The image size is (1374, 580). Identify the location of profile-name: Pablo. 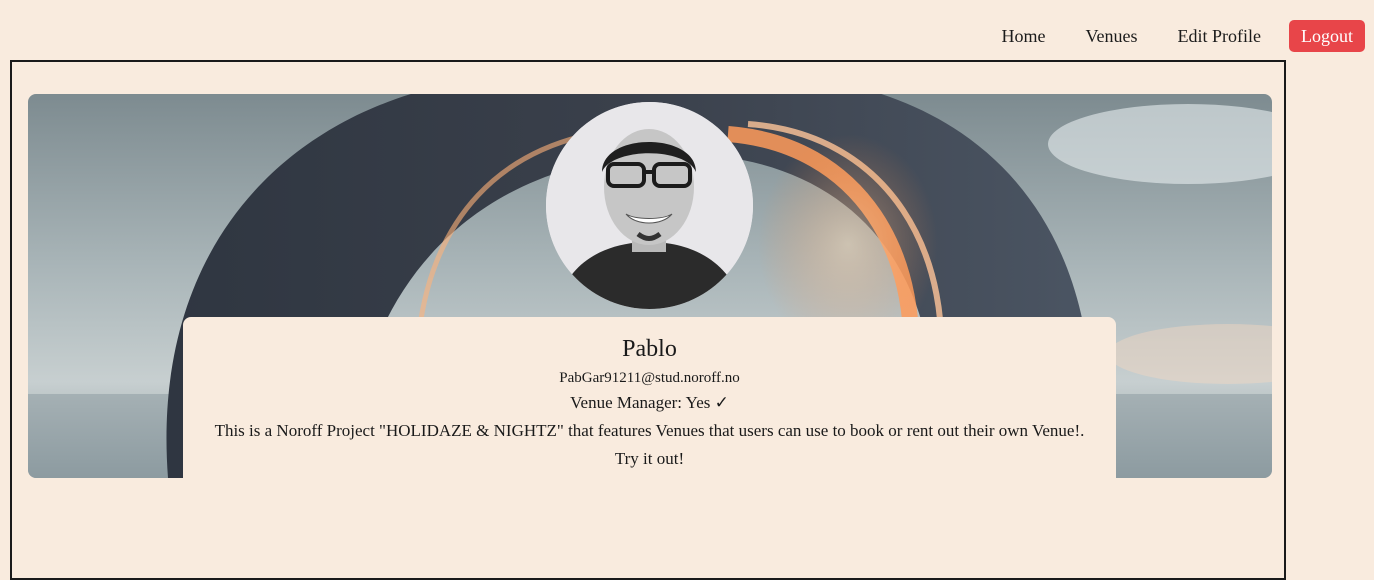
(649, 349).